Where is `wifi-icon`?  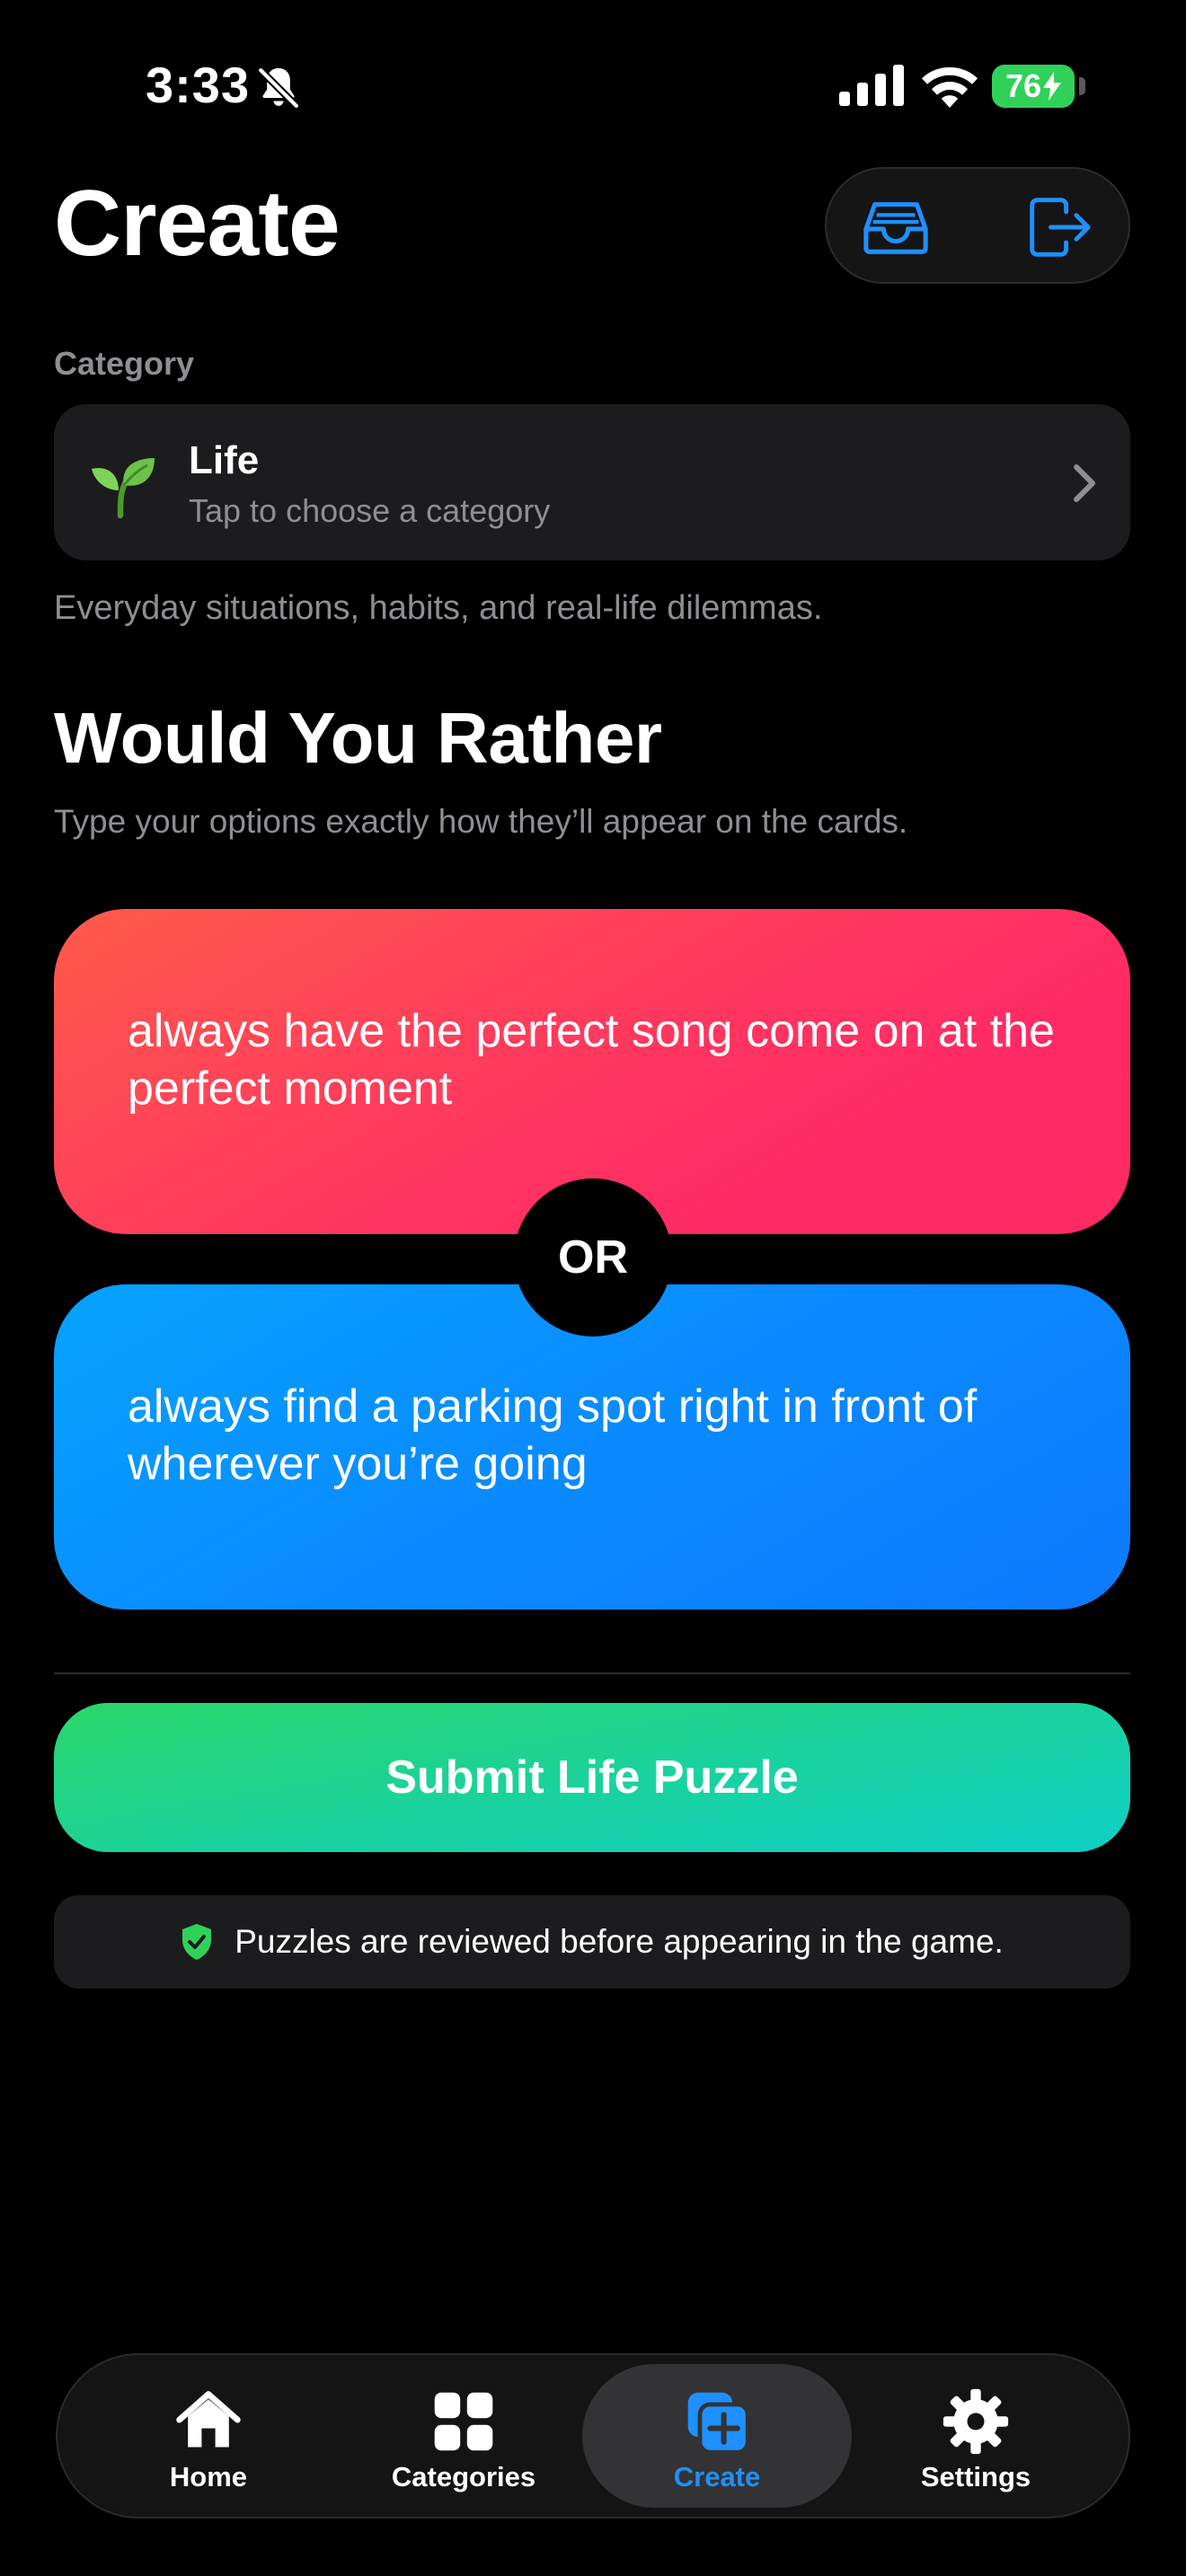 wifi-icon is located at coordinates (950, 87).